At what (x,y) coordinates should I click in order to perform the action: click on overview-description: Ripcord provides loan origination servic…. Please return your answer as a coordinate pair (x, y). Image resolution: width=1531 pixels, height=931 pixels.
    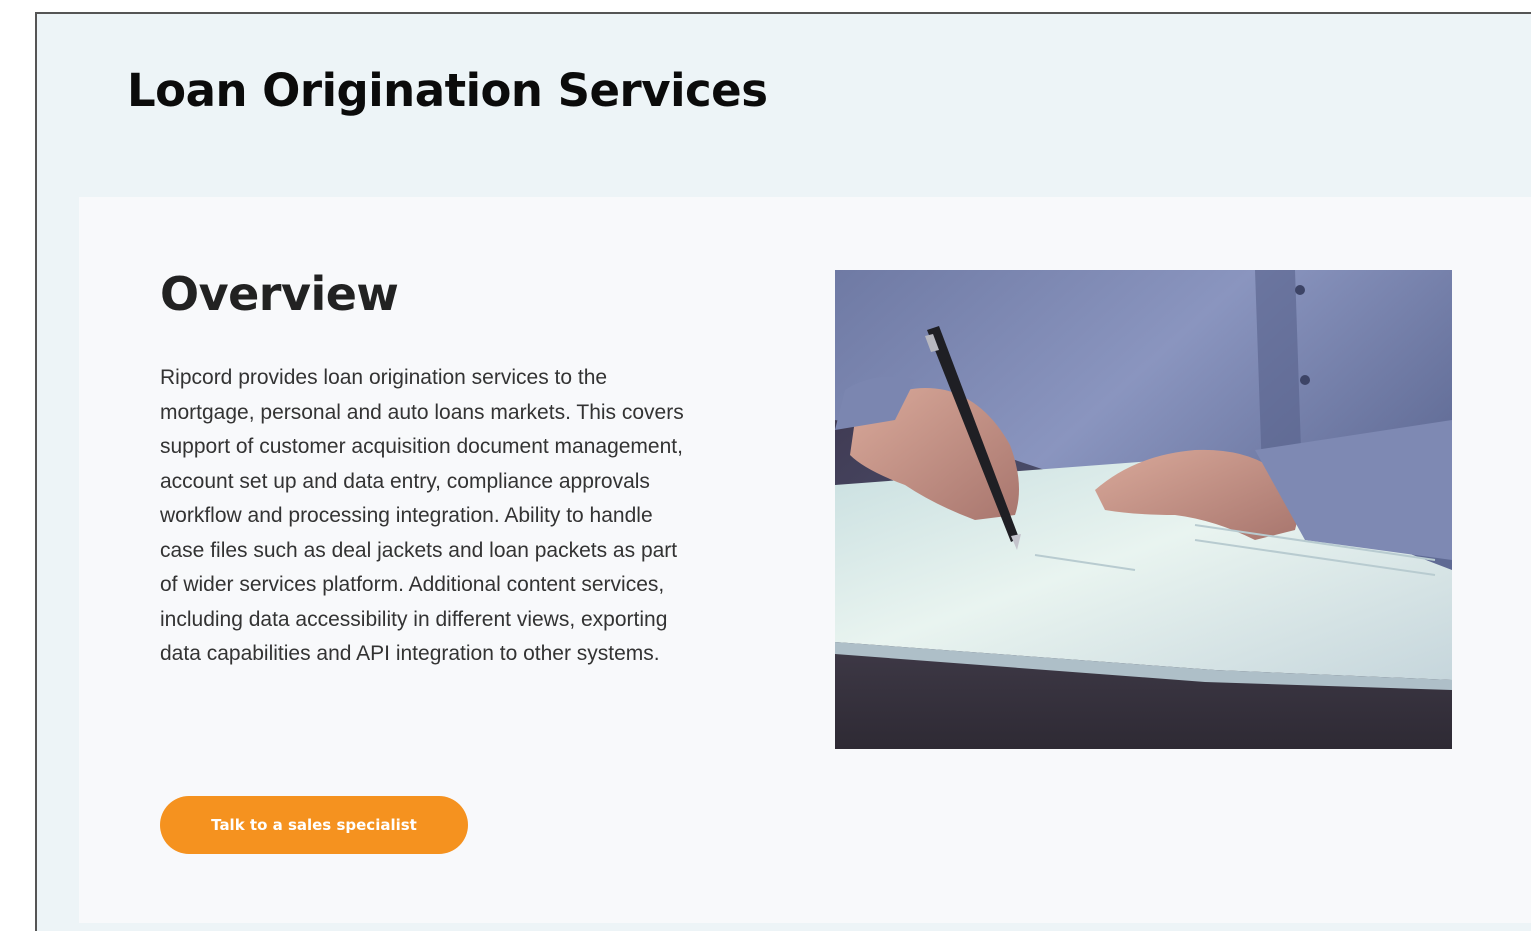
    Looking at the image, I should click on (422, 515).